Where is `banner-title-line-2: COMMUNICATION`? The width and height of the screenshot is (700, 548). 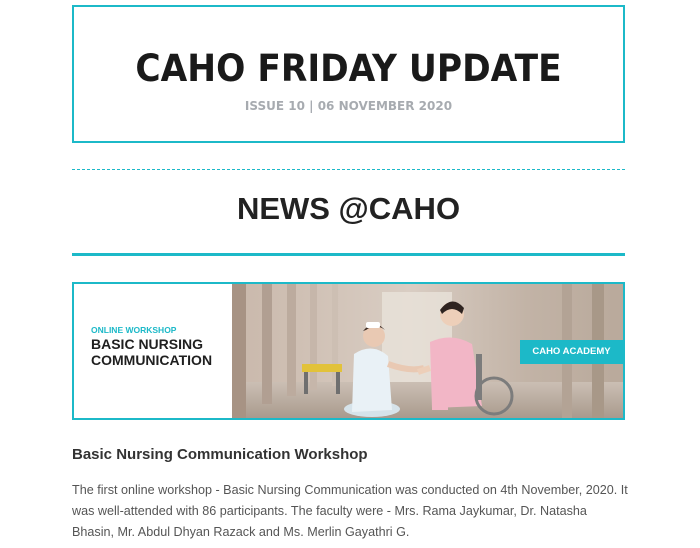
banner-title-line-2: COMMUNICATION is located at coordinates (152, 360).